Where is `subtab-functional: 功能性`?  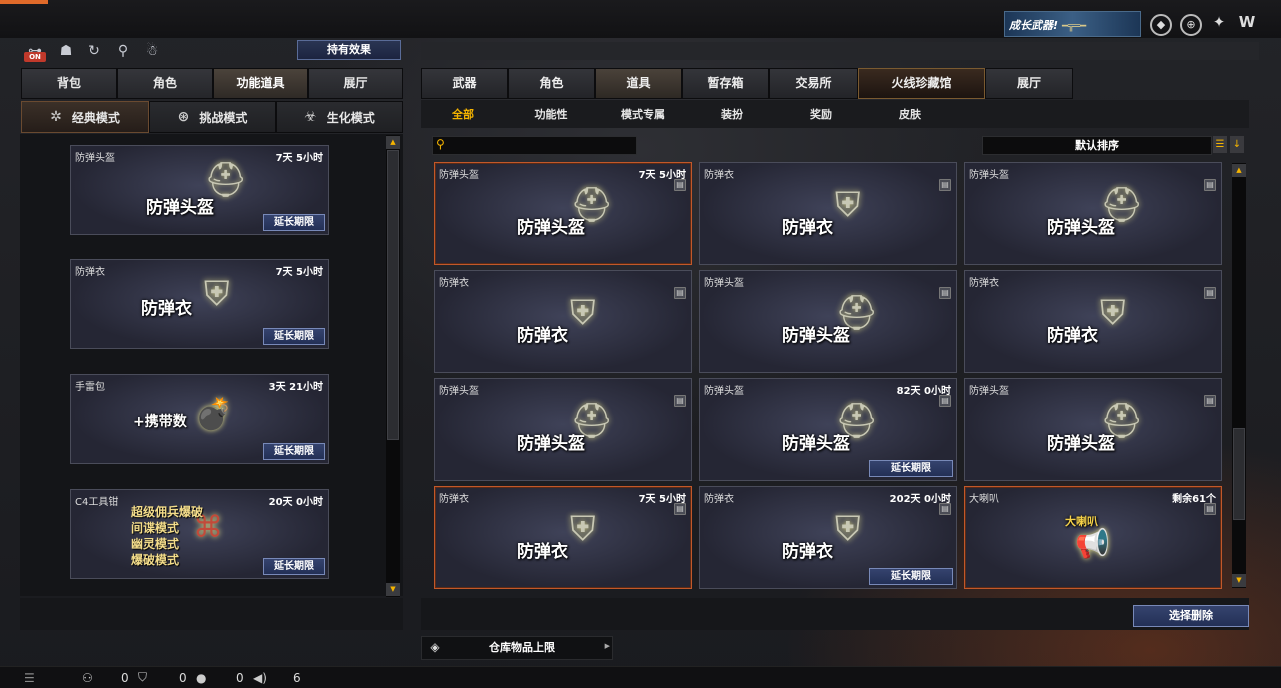 subtab-functional: 功能性 is located at coordinates (551, 114).